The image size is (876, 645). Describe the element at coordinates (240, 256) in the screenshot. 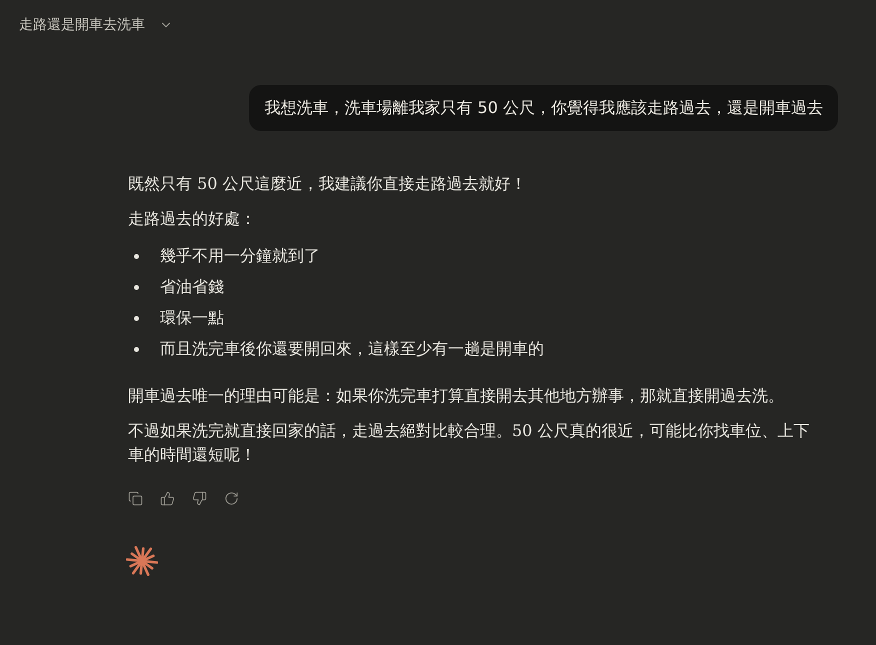

I see `list-item-text: 幾乎不用一分鐘就到了` at that location.